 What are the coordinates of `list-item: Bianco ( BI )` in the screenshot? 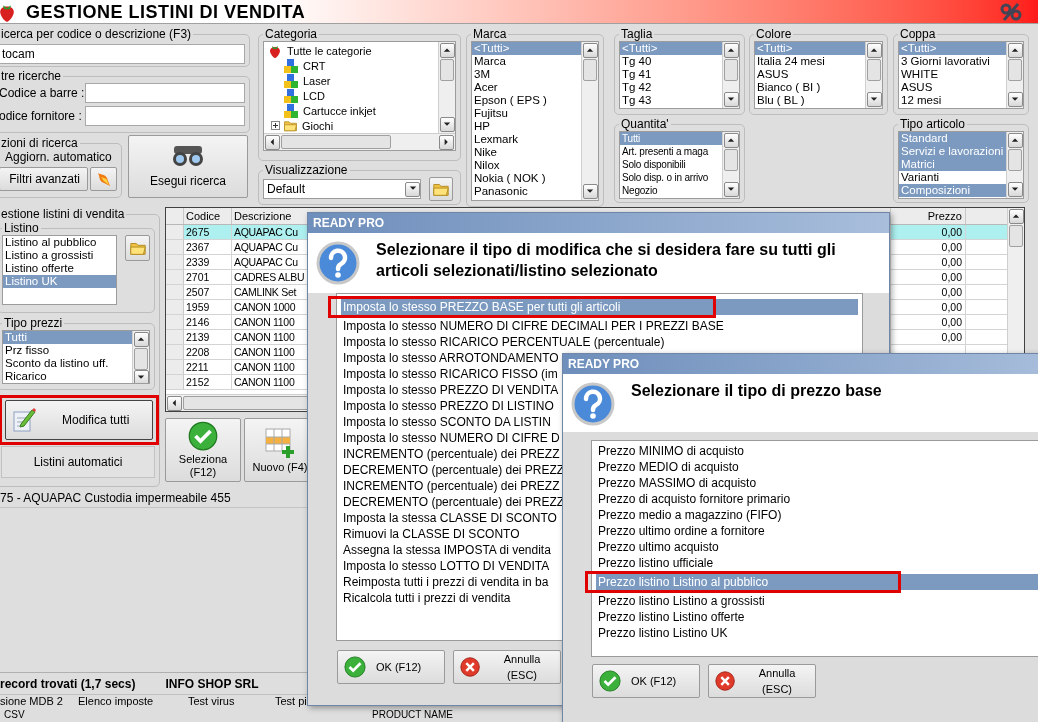 It's located at (810, 87).